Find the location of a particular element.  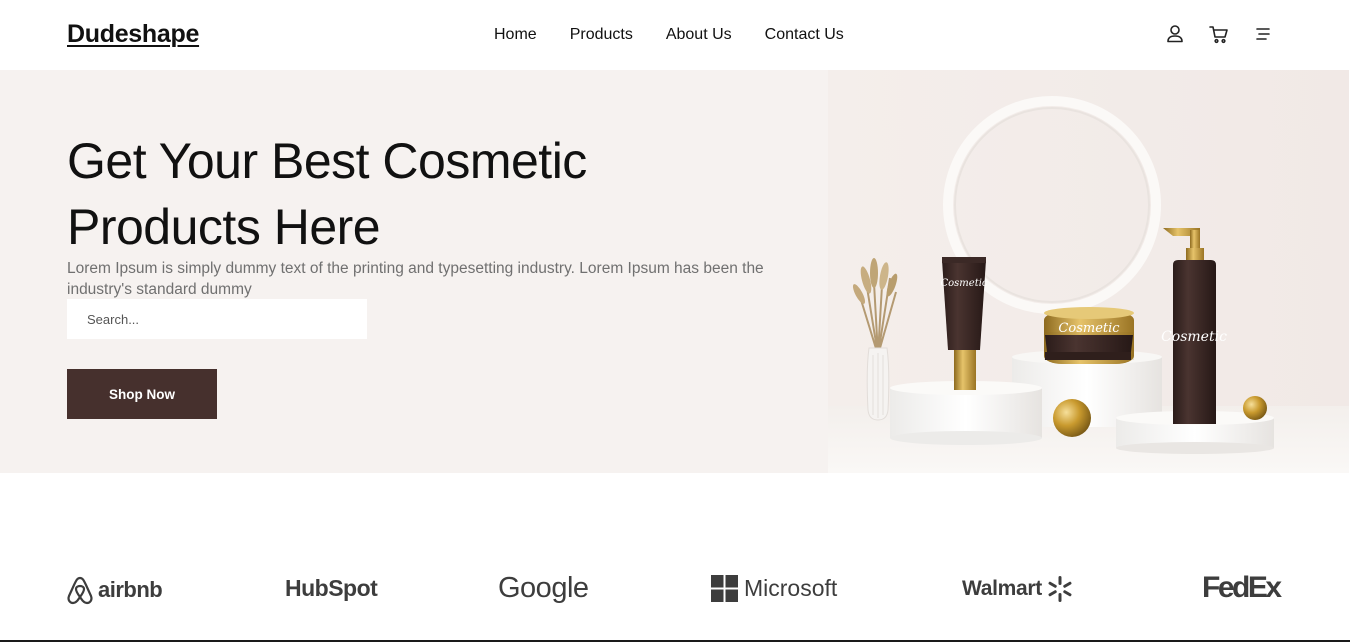

brand-name: Google is located at coordinates (543, 588).